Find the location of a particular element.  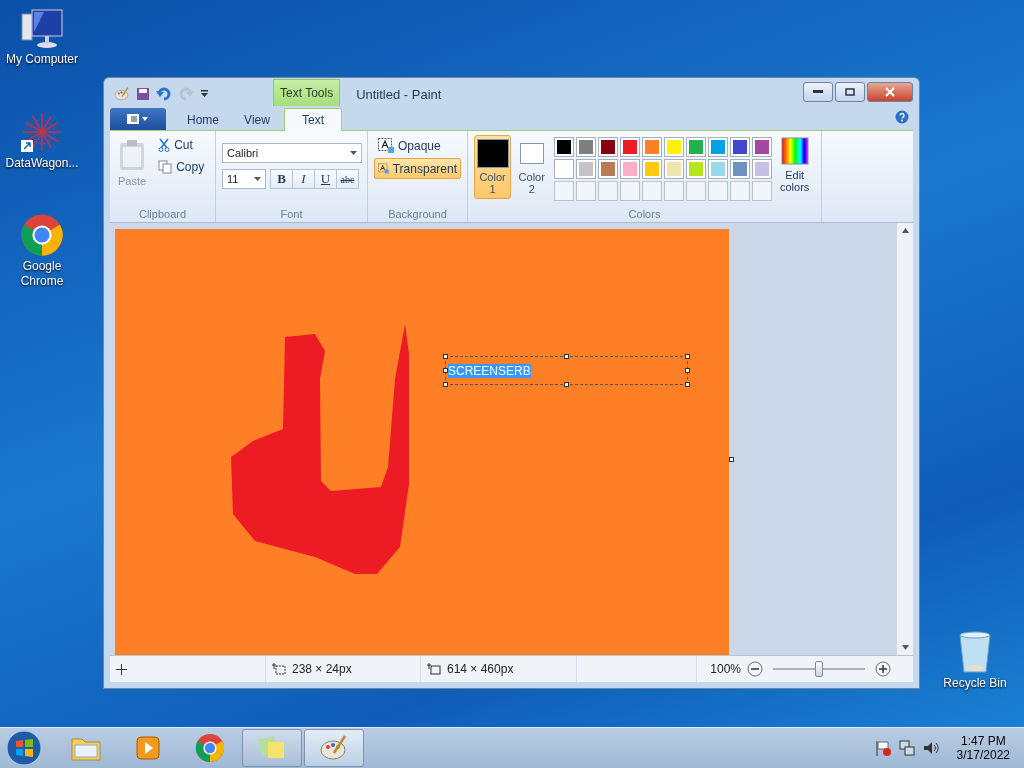

zoom-level: 100% is located at coordinates (725, 669).